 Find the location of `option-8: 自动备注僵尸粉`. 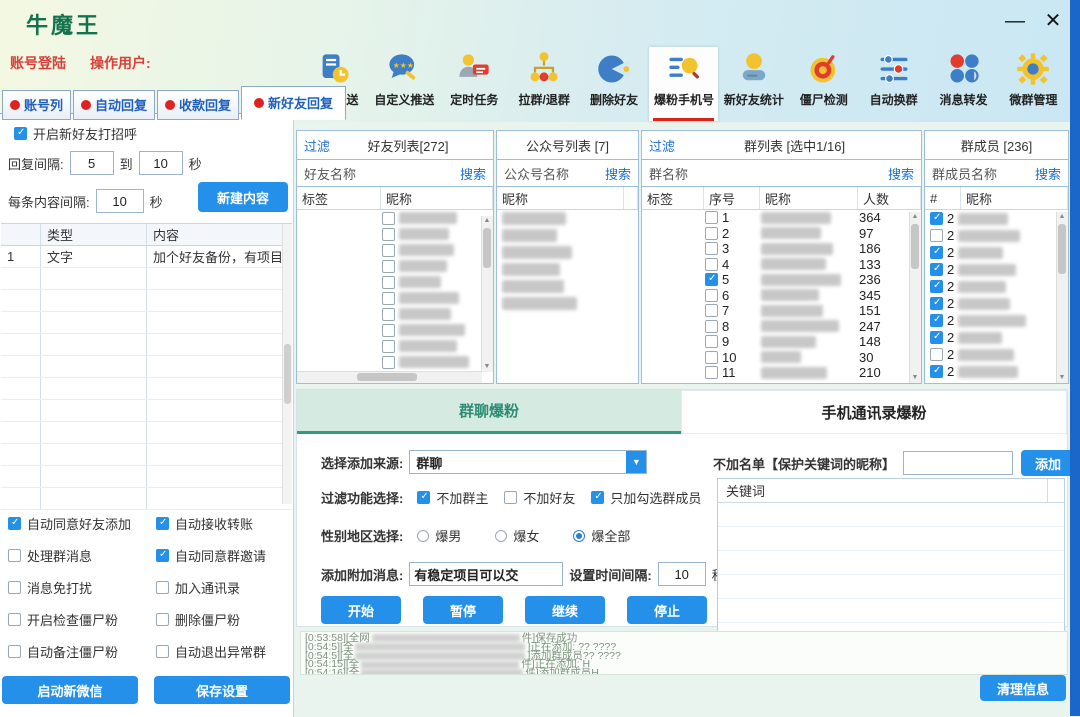

option-8: 自动备注僵尸粉 is located at coordinates (82, 651).